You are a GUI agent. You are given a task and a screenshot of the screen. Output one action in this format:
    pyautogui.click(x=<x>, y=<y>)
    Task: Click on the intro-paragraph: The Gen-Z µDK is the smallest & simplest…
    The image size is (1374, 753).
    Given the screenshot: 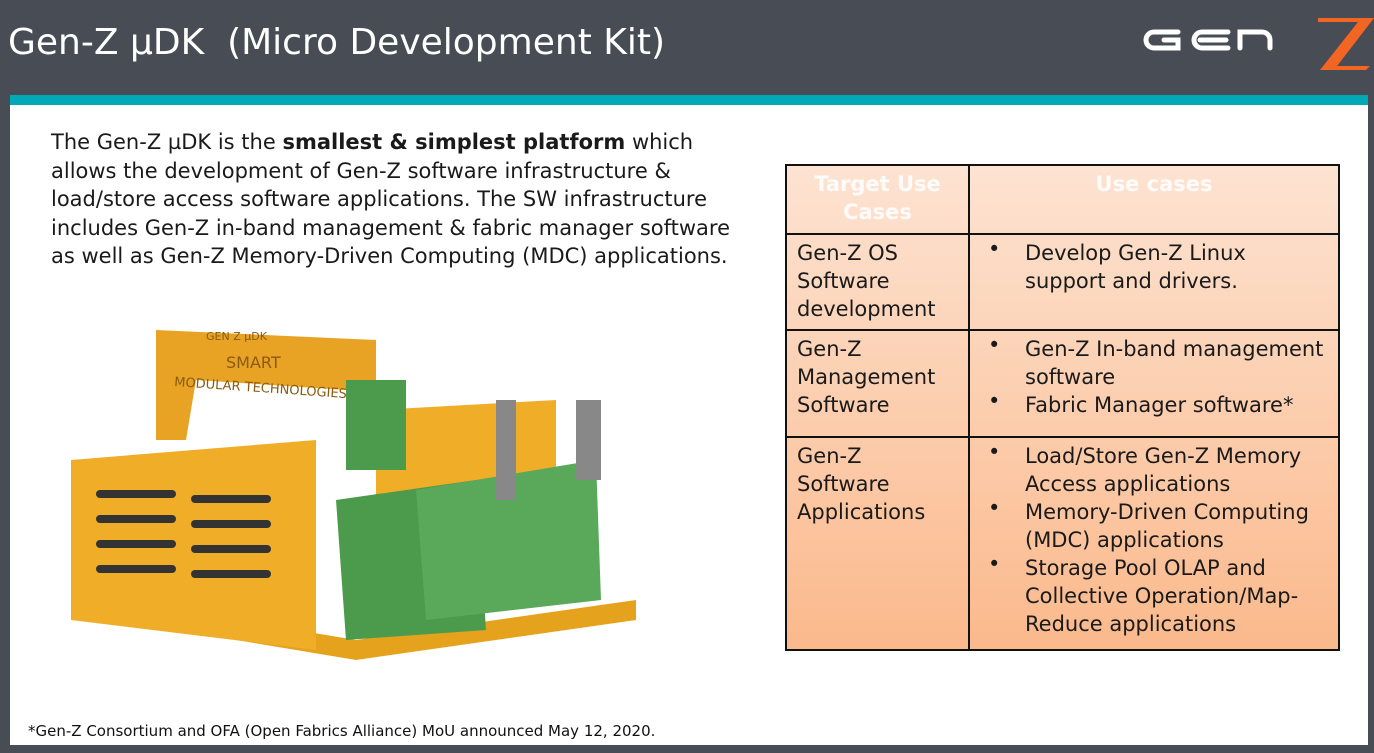 What is the action you would take?
    pyautogui.click(x=391, y=199)
    